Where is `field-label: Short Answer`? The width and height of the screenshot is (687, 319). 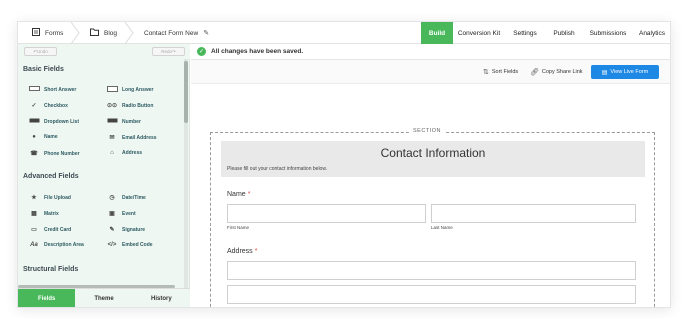
field-label: Short Answer is located at coordinates (60, 89).